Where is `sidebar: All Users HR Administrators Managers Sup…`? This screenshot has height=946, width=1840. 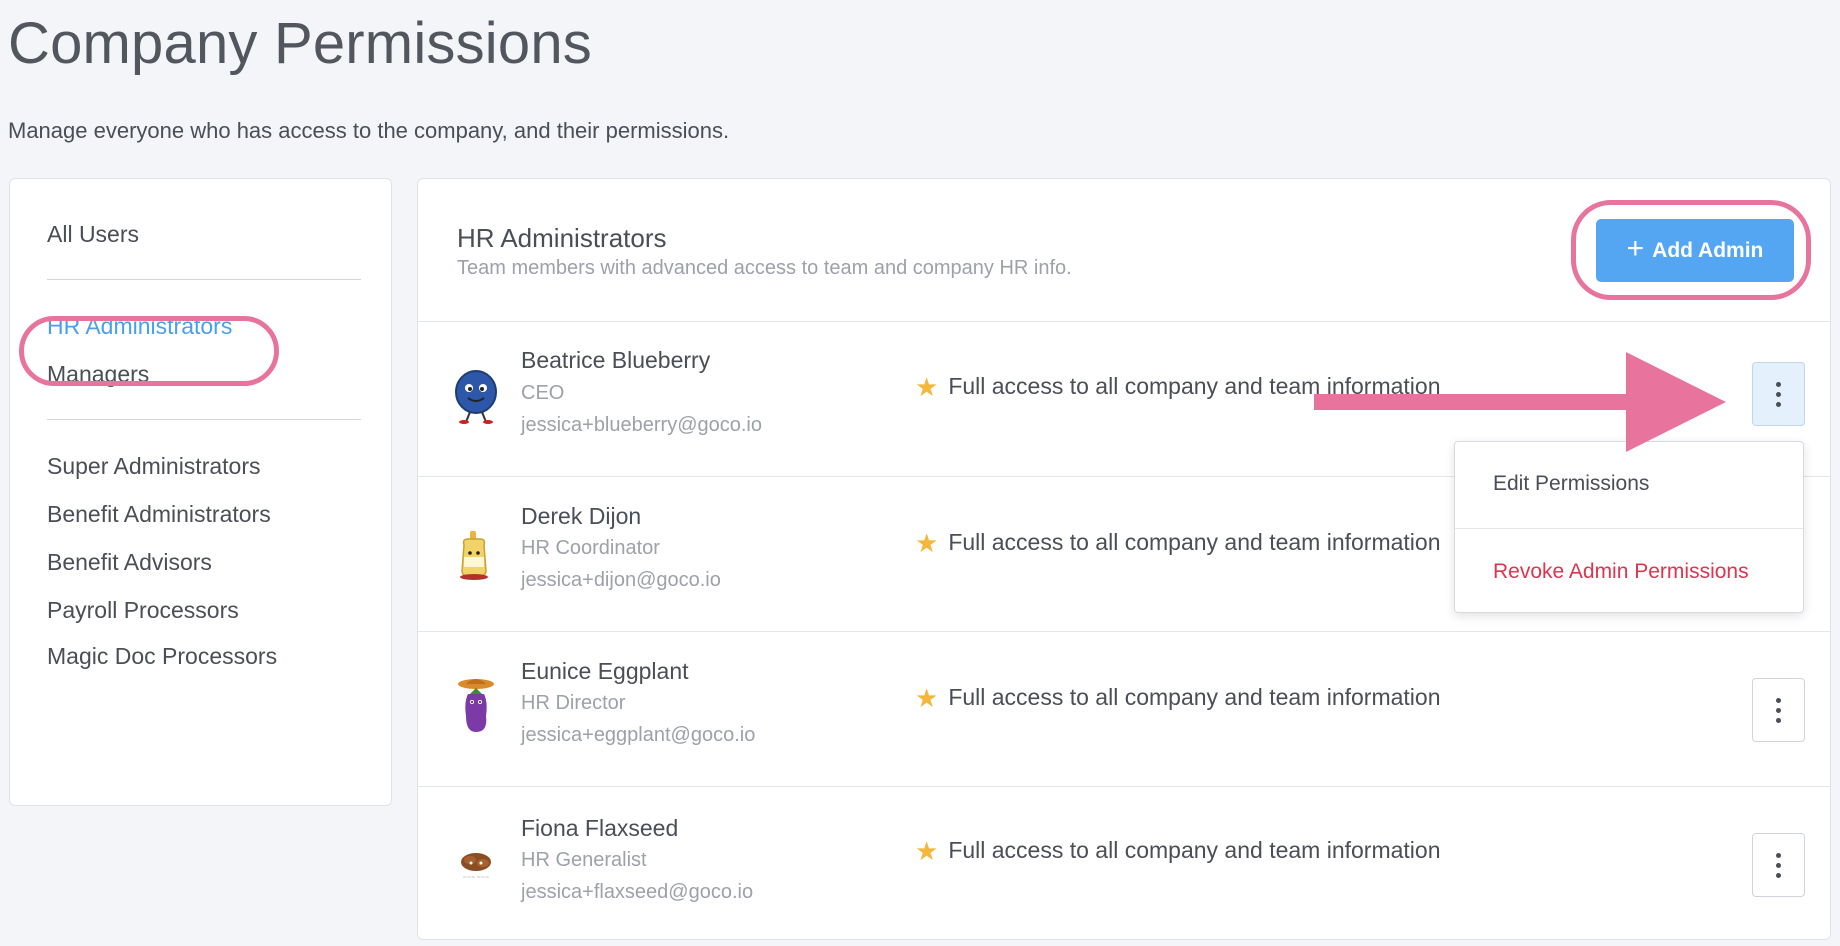 sidebar: All Users HR Administrators Managers Sup… is located at coordinates (200, 492).